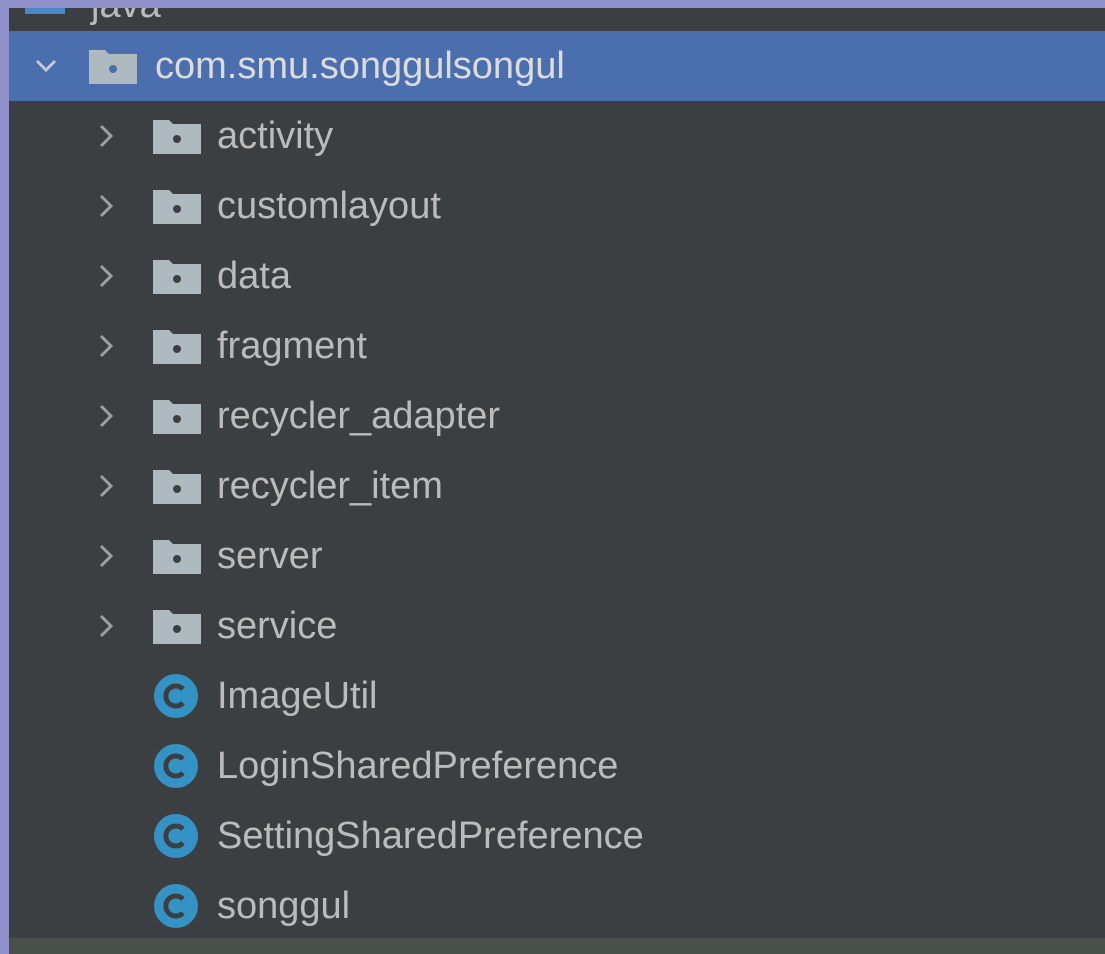 This screenshot has width=1105, height=954. I want to click on tree-item-label: recycler_item, so click(330, 486).